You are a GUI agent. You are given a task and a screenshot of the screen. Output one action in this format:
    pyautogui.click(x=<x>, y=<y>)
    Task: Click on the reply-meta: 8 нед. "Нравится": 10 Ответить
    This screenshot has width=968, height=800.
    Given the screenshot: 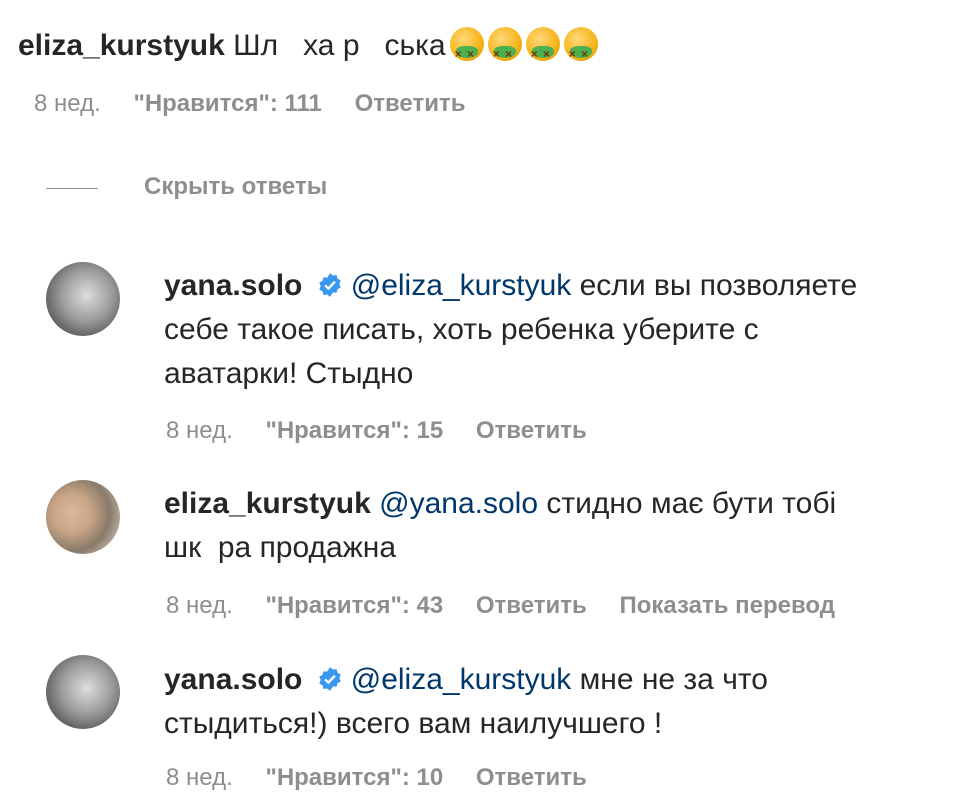 What is the action you would take?
    pyautogui.click(x=389, y=778)
    